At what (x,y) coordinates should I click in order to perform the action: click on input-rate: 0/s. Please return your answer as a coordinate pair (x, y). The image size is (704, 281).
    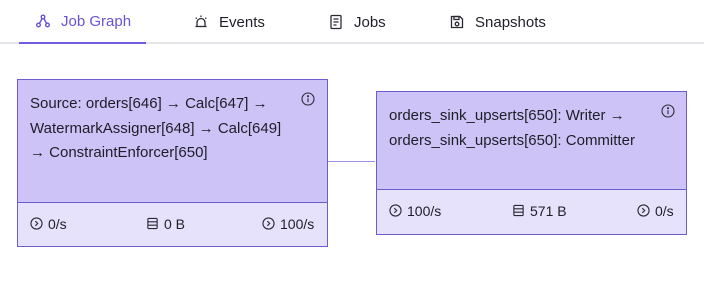
    Looking at the image, I should click on (48, 223).